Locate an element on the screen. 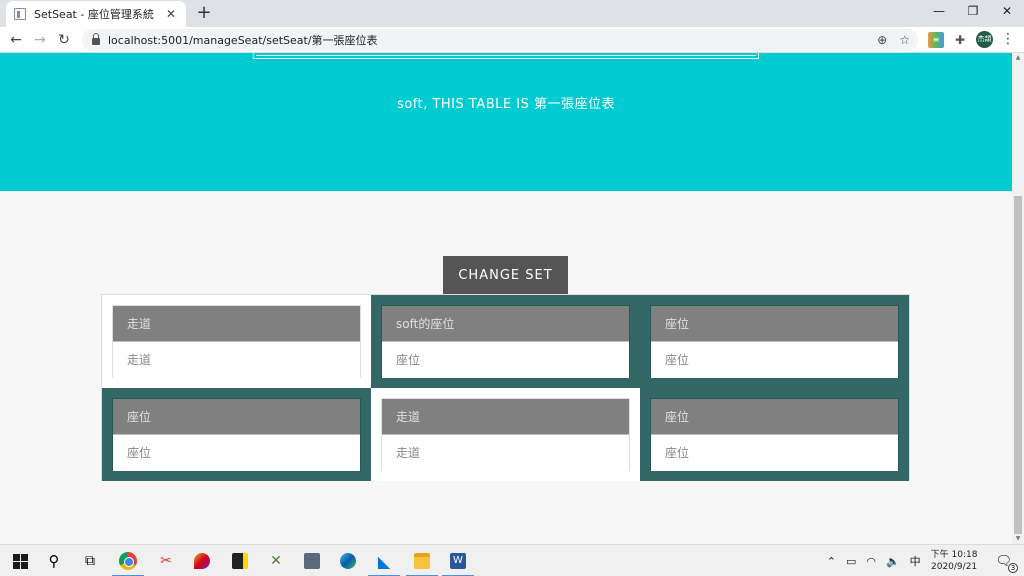 Image resolution: width=1024 pixels, height=576 pixels. close-window-button: ✕ is located at coordinates (1007, 11).